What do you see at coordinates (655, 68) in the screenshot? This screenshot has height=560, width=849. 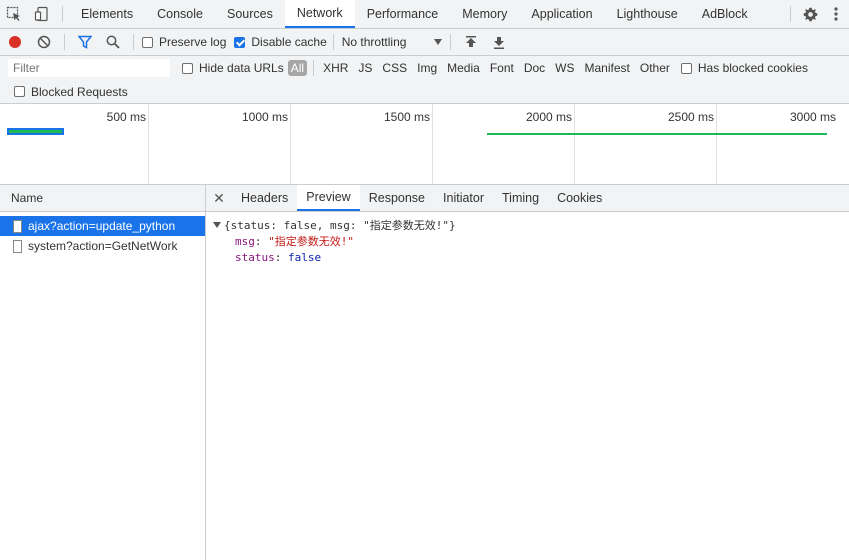 I see `filter-type-other: Other` at bounding box center [655, 68].